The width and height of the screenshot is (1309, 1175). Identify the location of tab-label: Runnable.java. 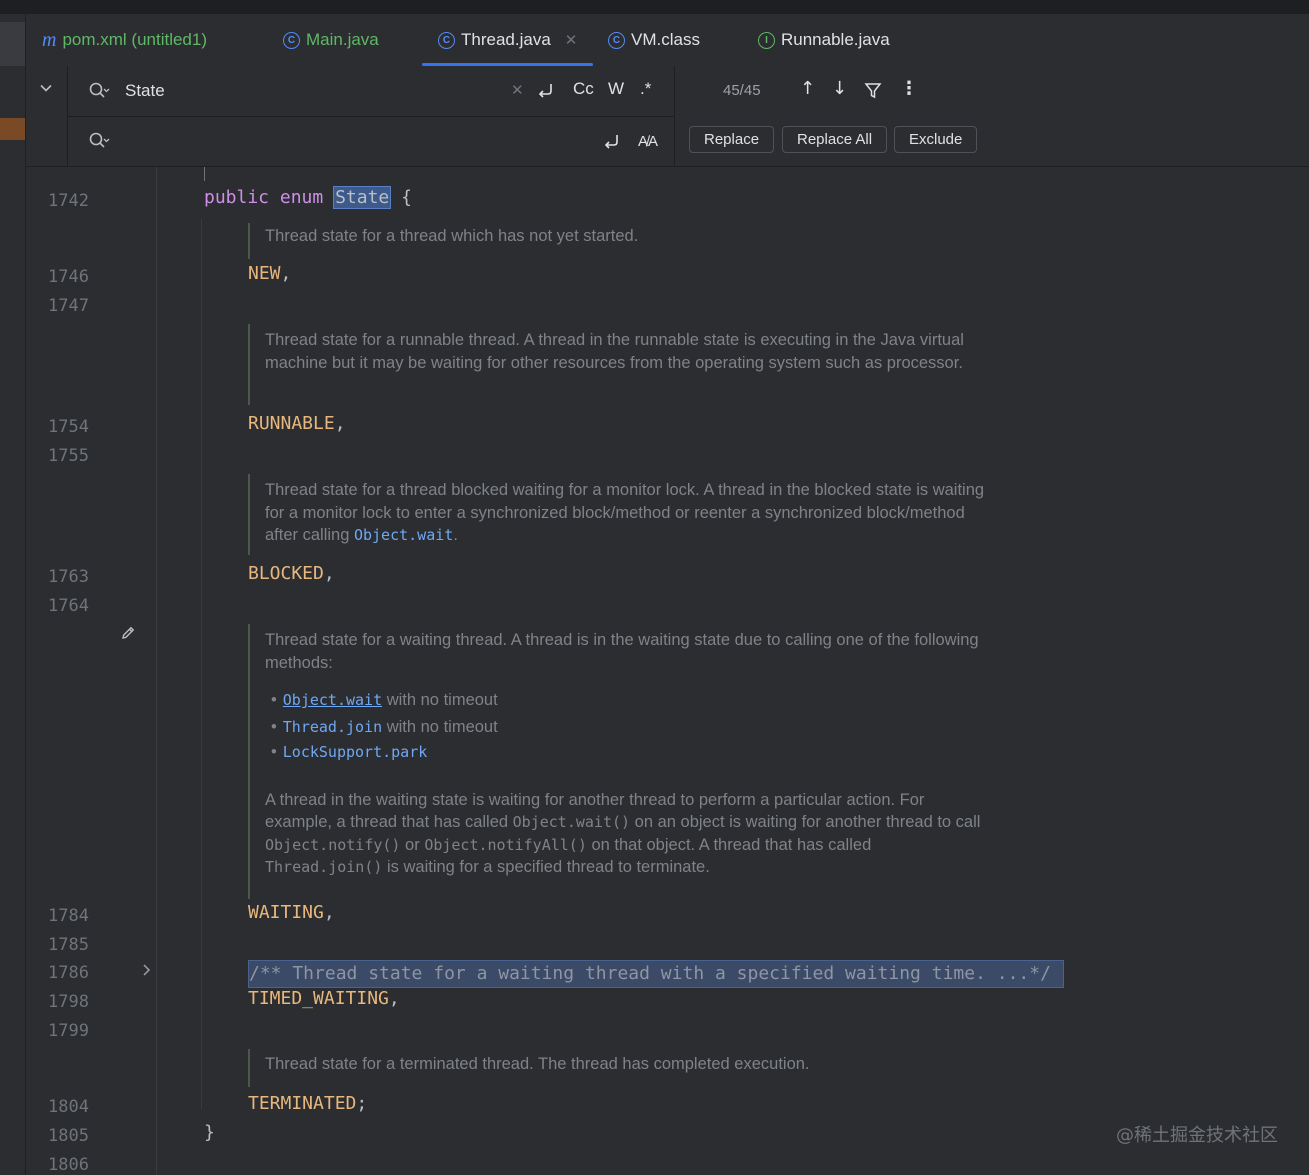
(835, 39).